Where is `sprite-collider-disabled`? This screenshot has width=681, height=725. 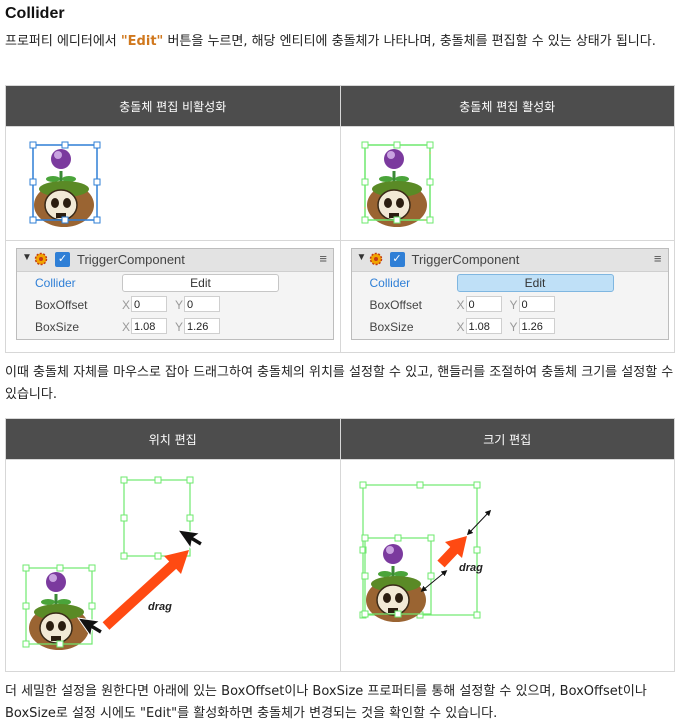 sprite-collider-disabled is located at coordinates (65, 185).